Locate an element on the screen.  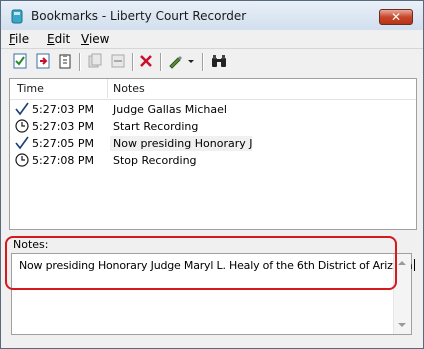
menu-edit: Edit is located at coordinates (58, 39).